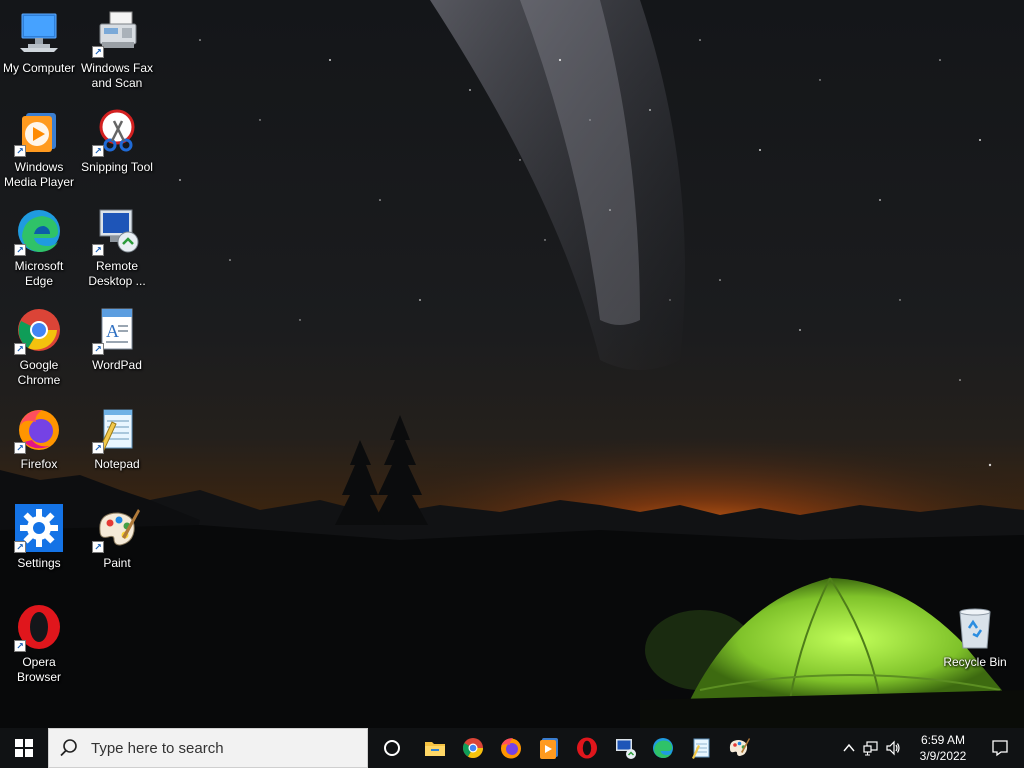 The width and height of the screenshot is (1024, 768). I want to click on chrome-icon, so click(472, 748).